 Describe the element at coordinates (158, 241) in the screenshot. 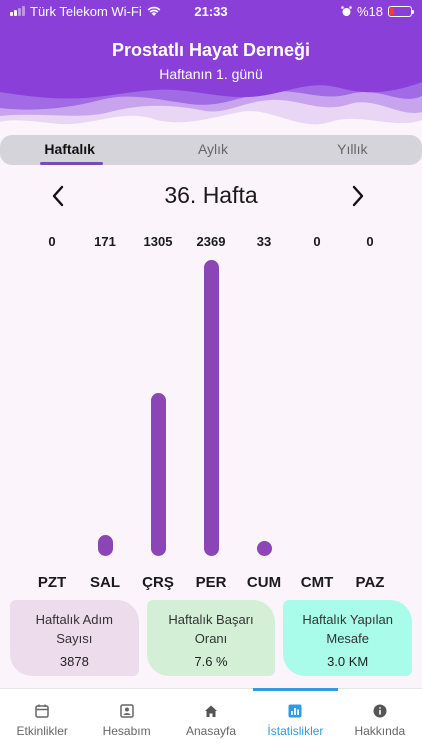

I see `bar-value-label: 1305` at that location.